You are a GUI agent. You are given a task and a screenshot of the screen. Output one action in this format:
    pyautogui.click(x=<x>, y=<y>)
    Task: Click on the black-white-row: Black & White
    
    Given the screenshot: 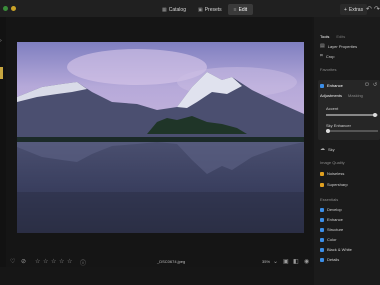 What is the action you would take?
    pyautogui.click(x=336, y=249)
    